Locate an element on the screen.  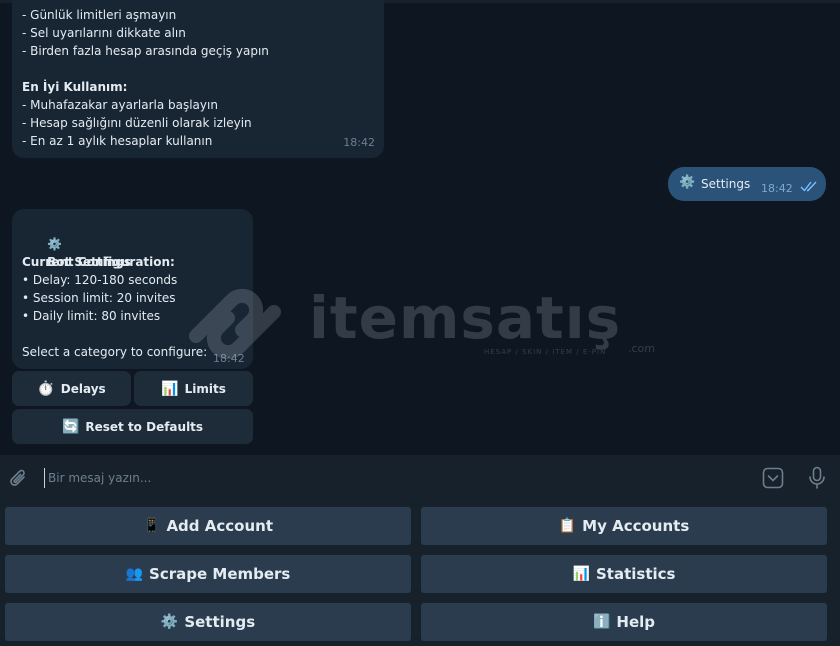
settings-title-row: ⚙️ Bot Settings is located at coordinates (132, 243).